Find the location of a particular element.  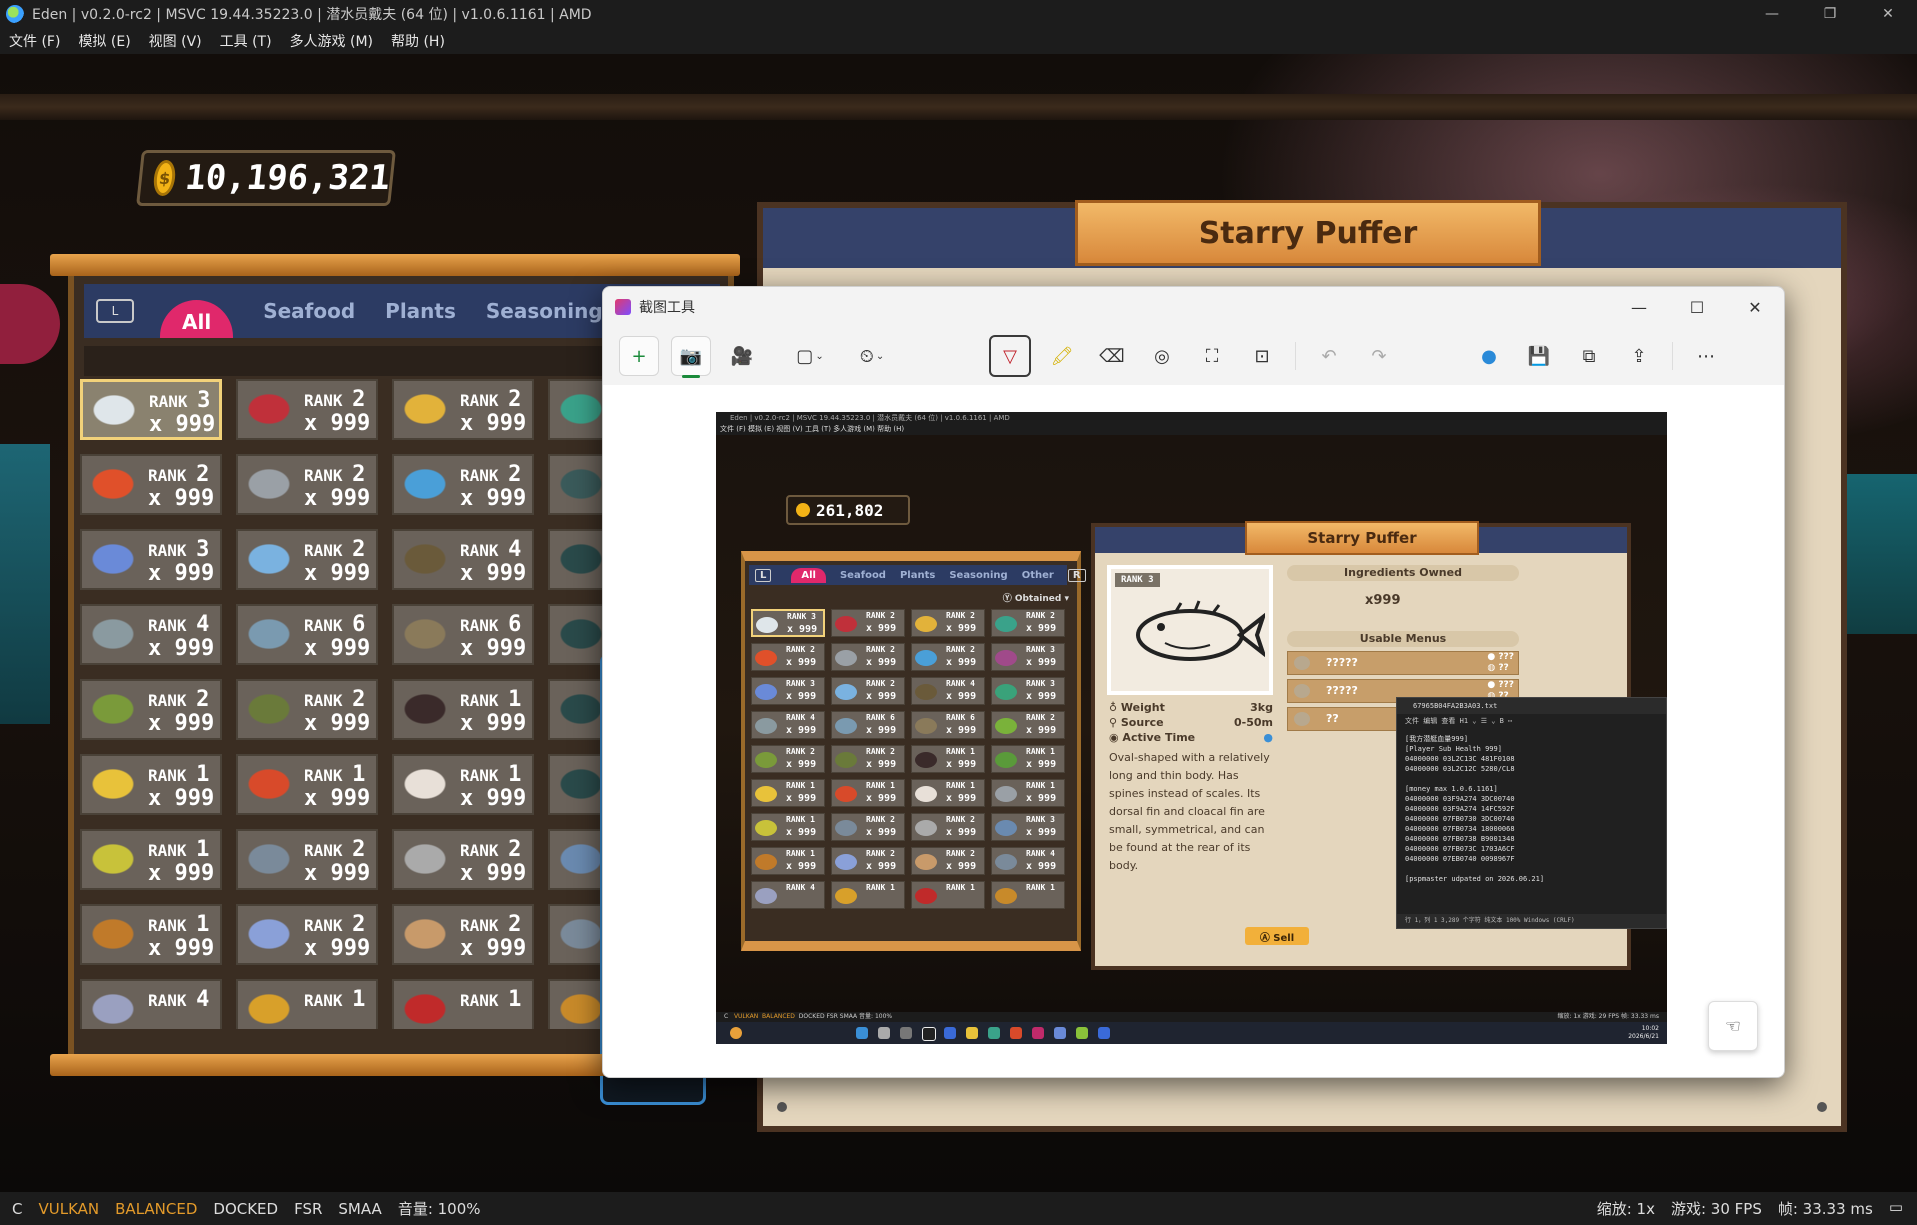

rank-number: 4 is located at coordinates (515, 549).